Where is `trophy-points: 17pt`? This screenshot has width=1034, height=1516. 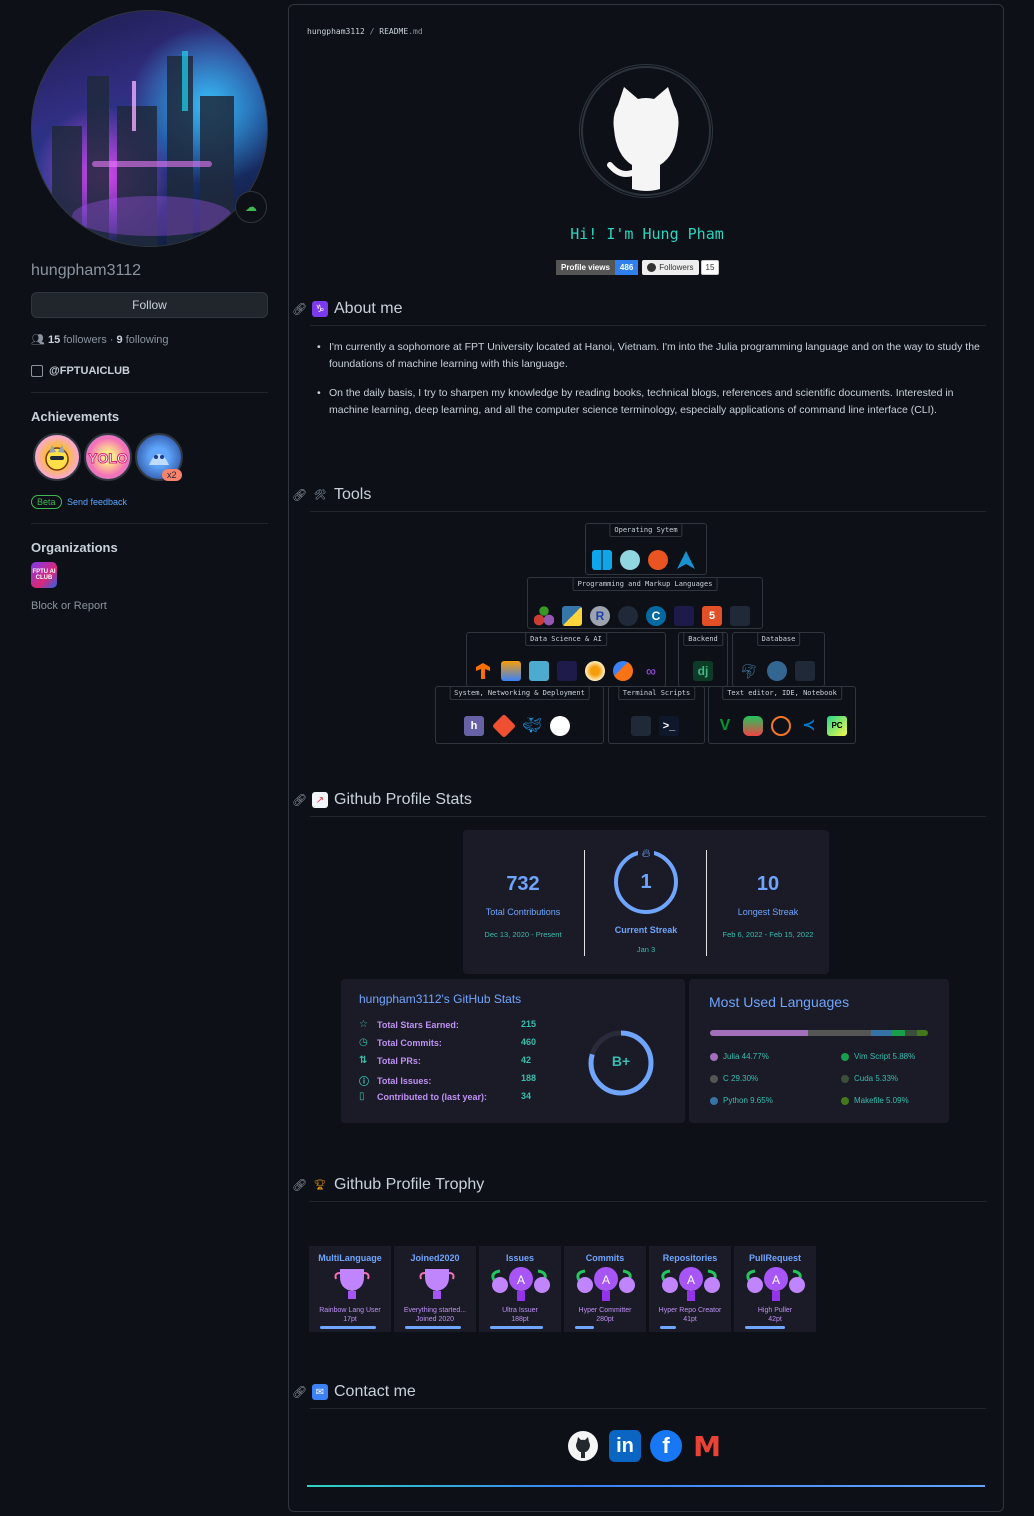
trophy-points: 17pt is located at coordinates (350, 1319).